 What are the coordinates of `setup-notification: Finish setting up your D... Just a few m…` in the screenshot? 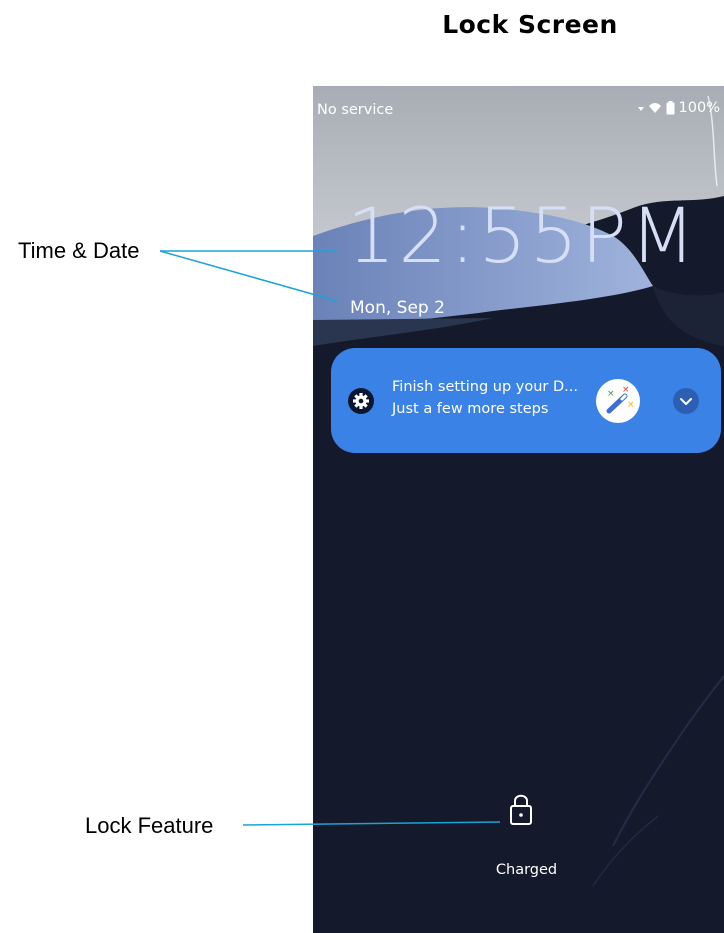 It's located at (526, 400).